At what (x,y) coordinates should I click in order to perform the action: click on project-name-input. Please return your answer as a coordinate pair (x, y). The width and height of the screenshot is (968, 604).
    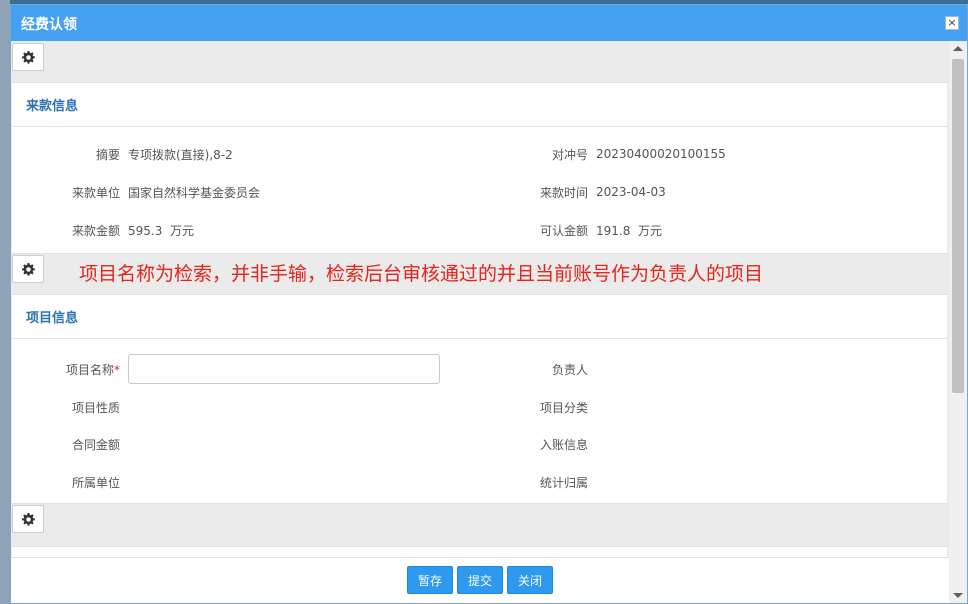
    Looking at the image, I should click on (284, 369).